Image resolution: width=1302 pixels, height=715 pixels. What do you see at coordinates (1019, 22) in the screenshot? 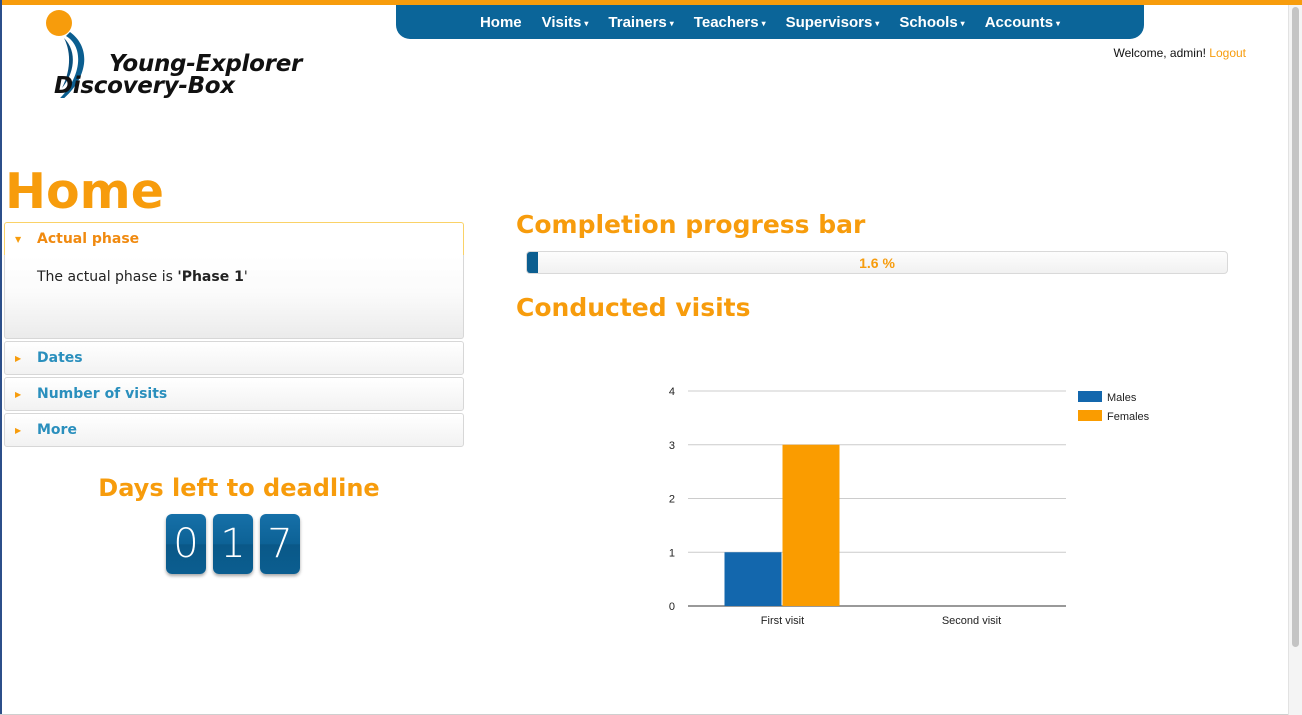
I see `nav-accounts-label: Accounts` at bounding box center [1019, 22].